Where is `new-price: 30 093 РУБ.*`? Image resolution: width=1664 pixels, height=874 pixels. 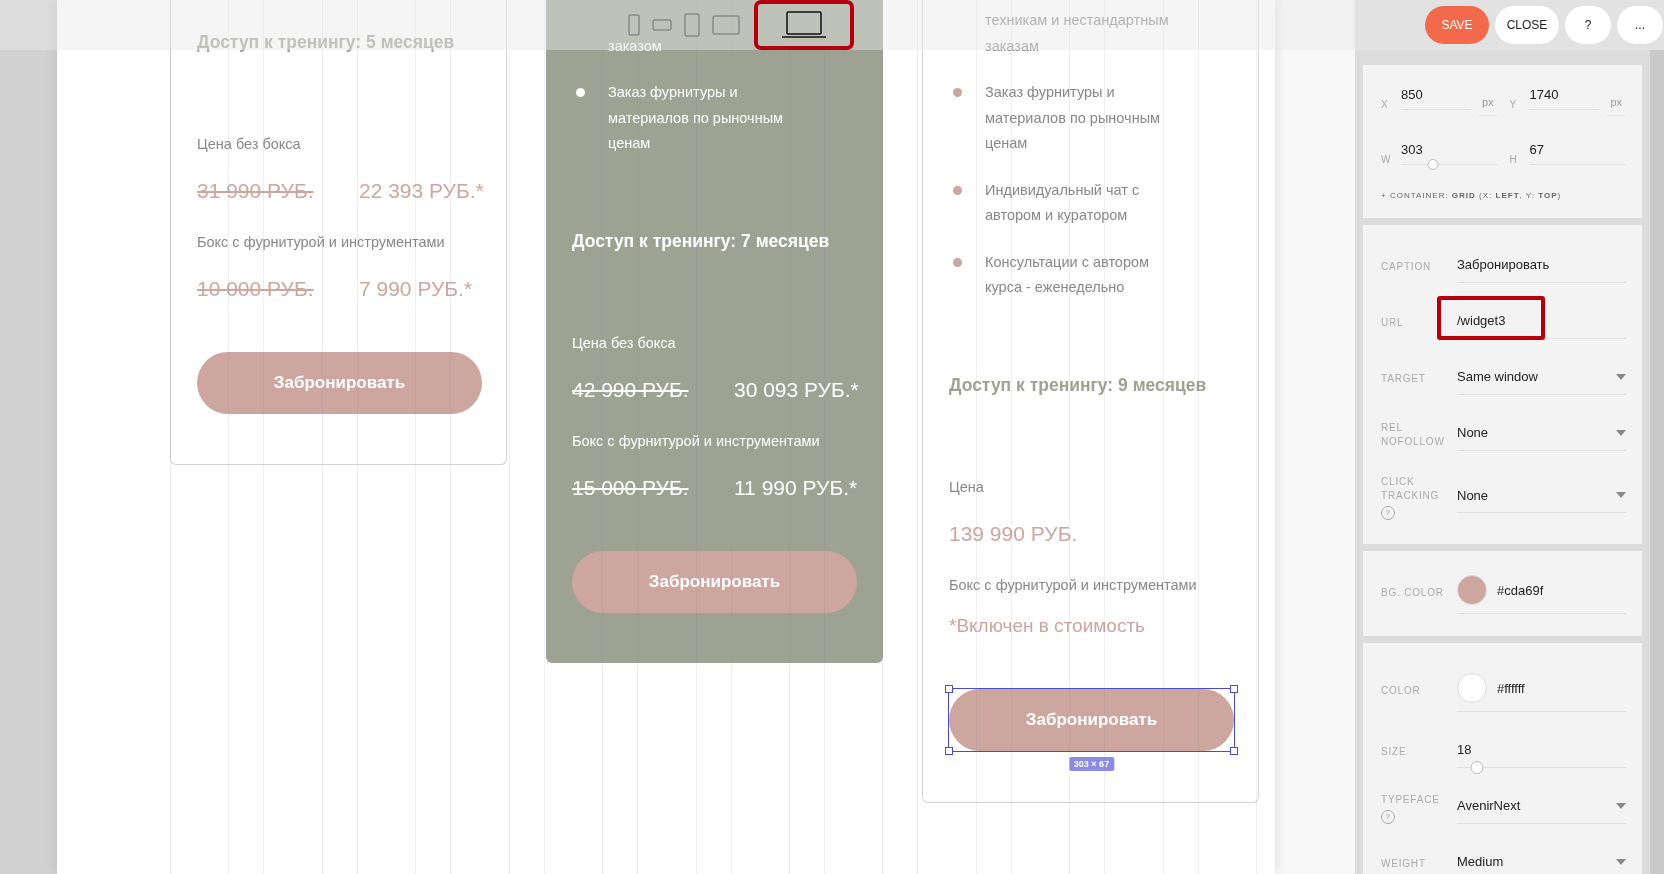
new-price: 30 093 РУБ.* is located at coordinates (796, 389).